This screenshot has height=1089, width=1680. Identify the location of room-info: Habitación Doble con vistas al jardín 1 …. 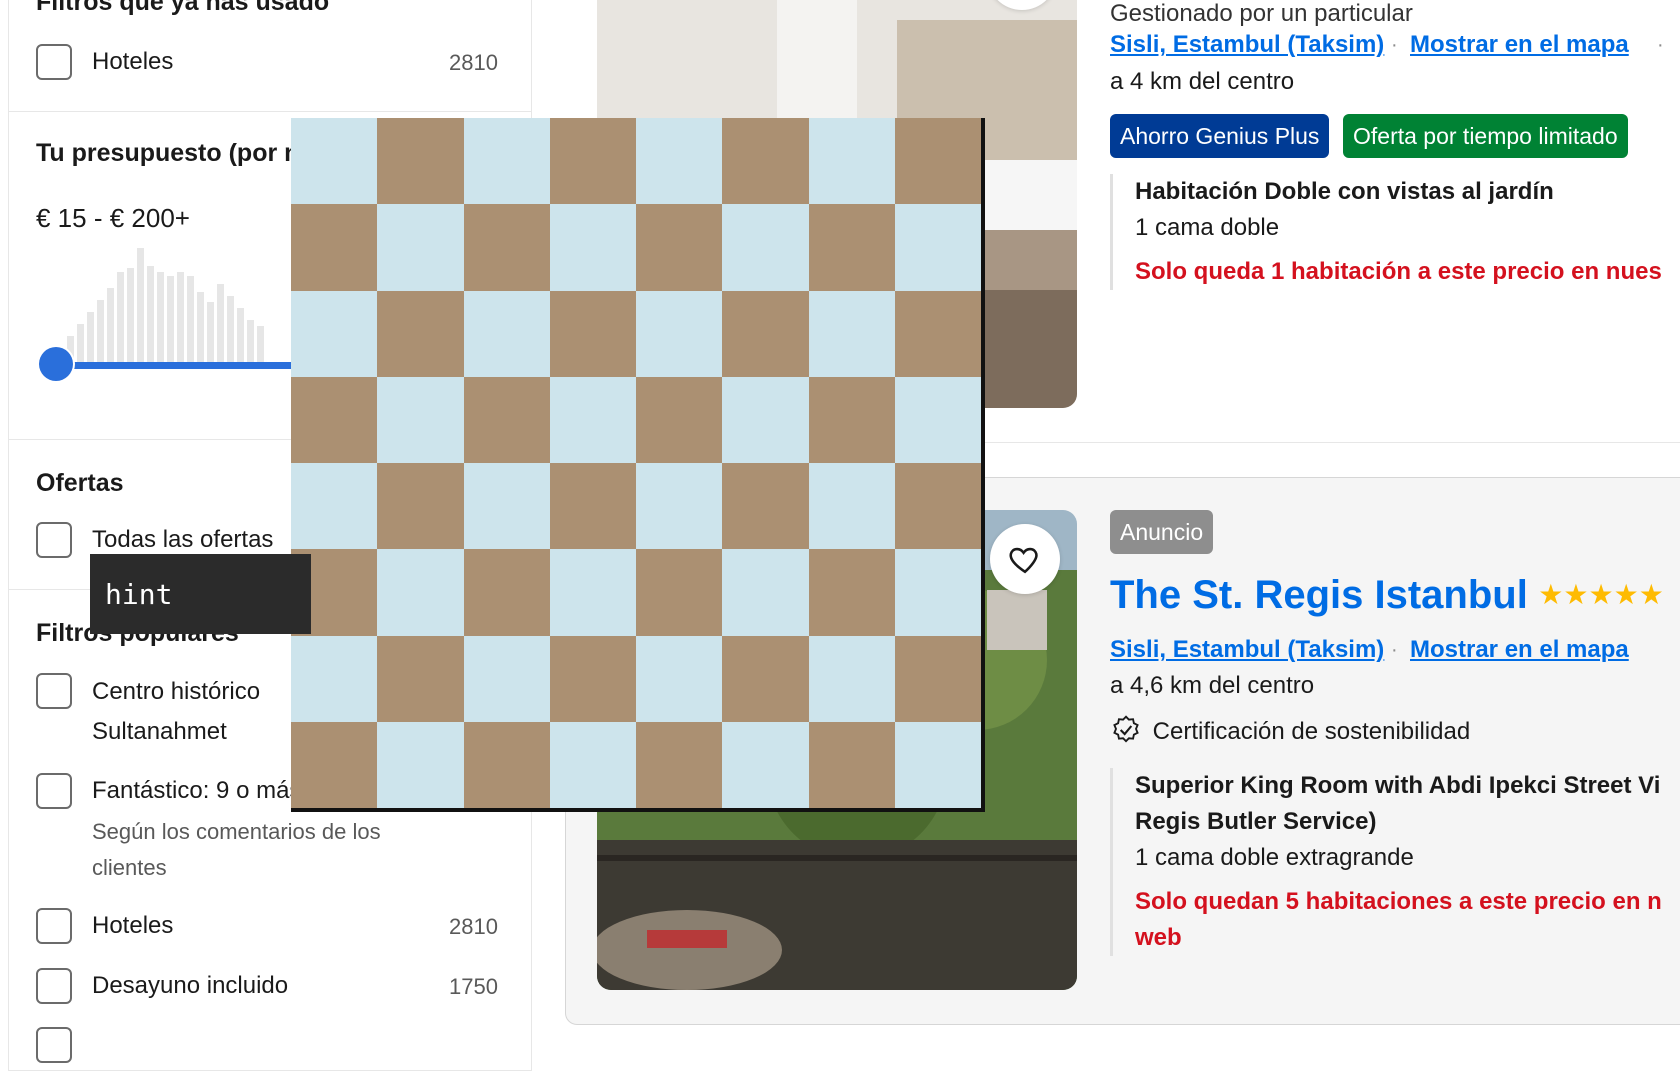
(1386, 232).